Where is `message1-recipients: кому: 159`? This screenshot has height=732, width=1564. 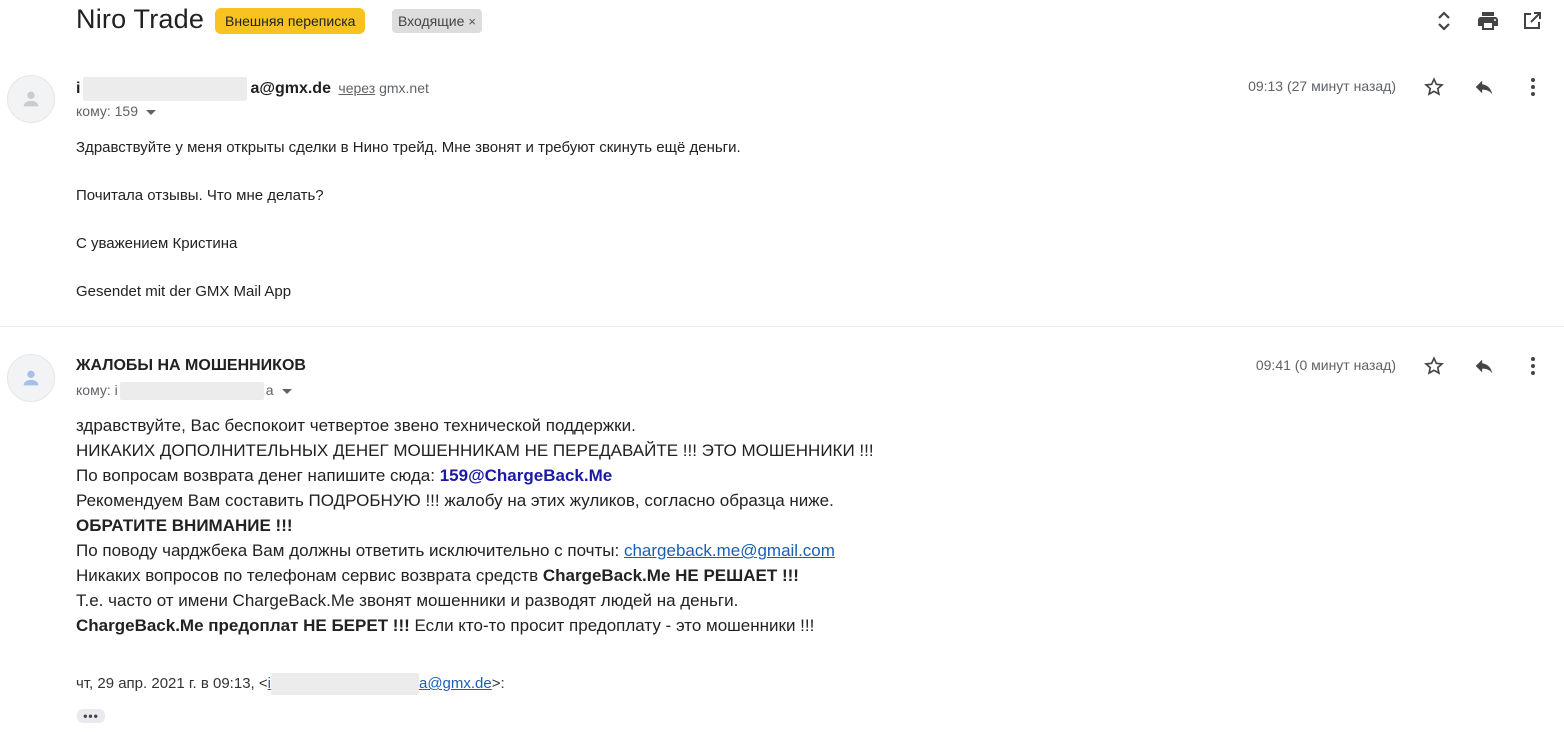 message1-recipients: кому: 159 is located at coordinates (116, 111).